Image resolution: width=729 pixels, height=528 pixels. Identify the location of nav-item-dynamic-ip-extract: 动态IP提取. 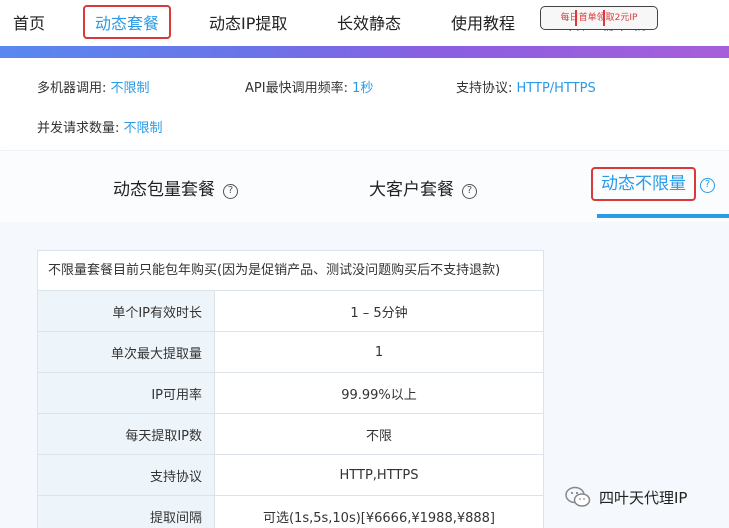
(248, 22).